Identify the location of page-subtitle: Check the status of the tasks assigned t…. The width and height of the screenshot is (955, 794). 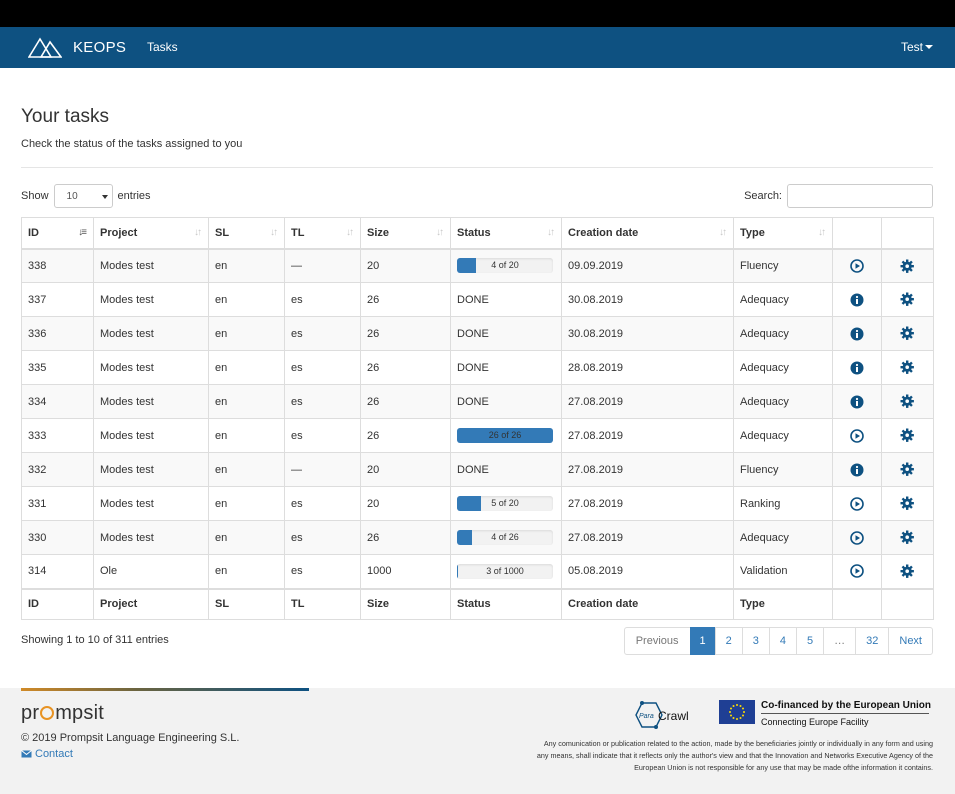
(132, 144).